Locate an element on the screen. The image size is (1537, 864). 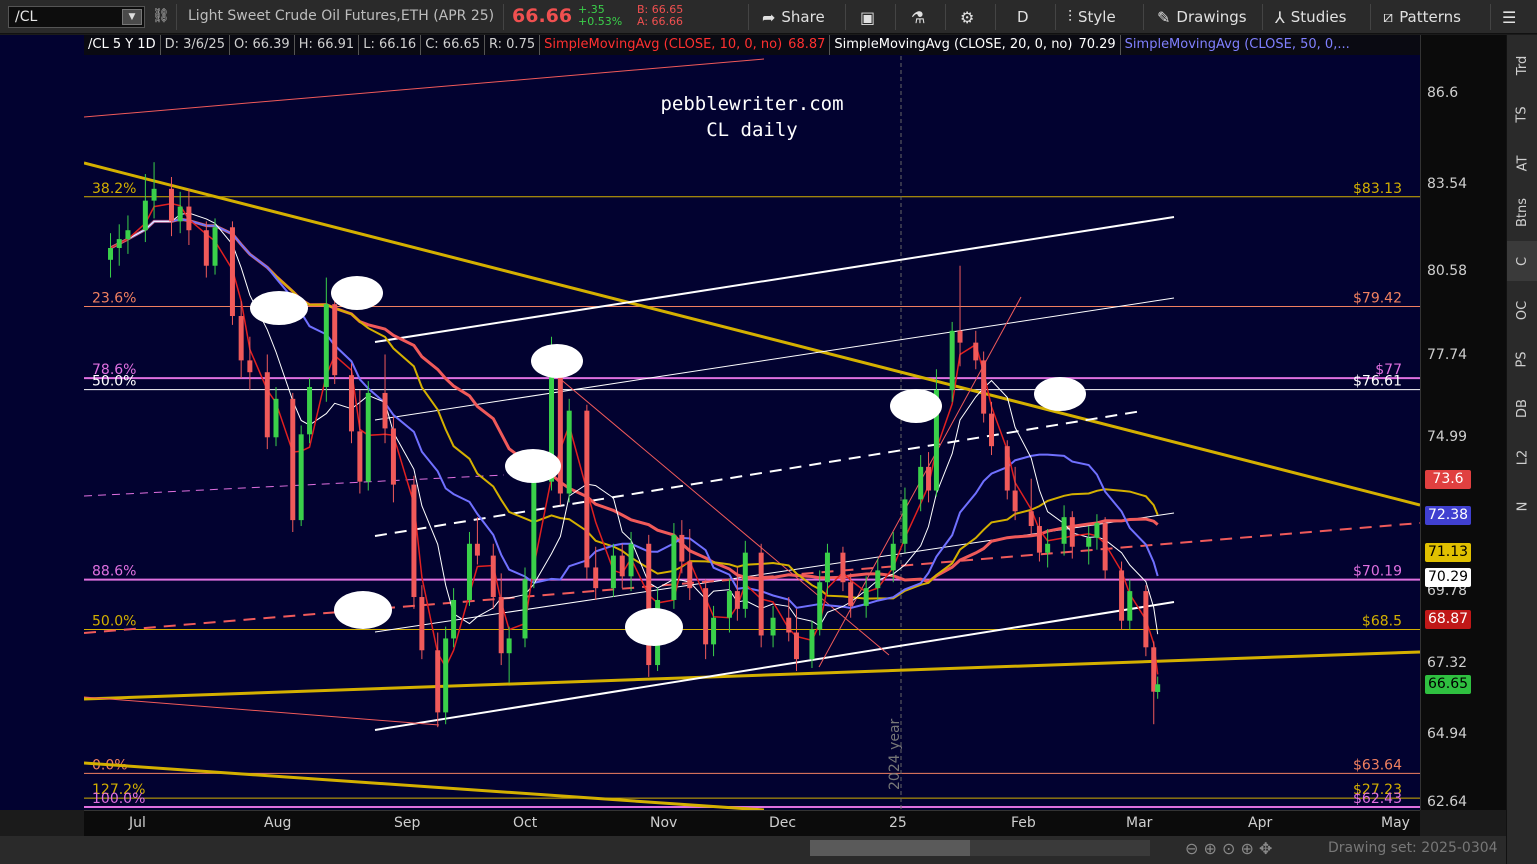
net-change: +.35 +0.53% is located at coordinates (600, 16).